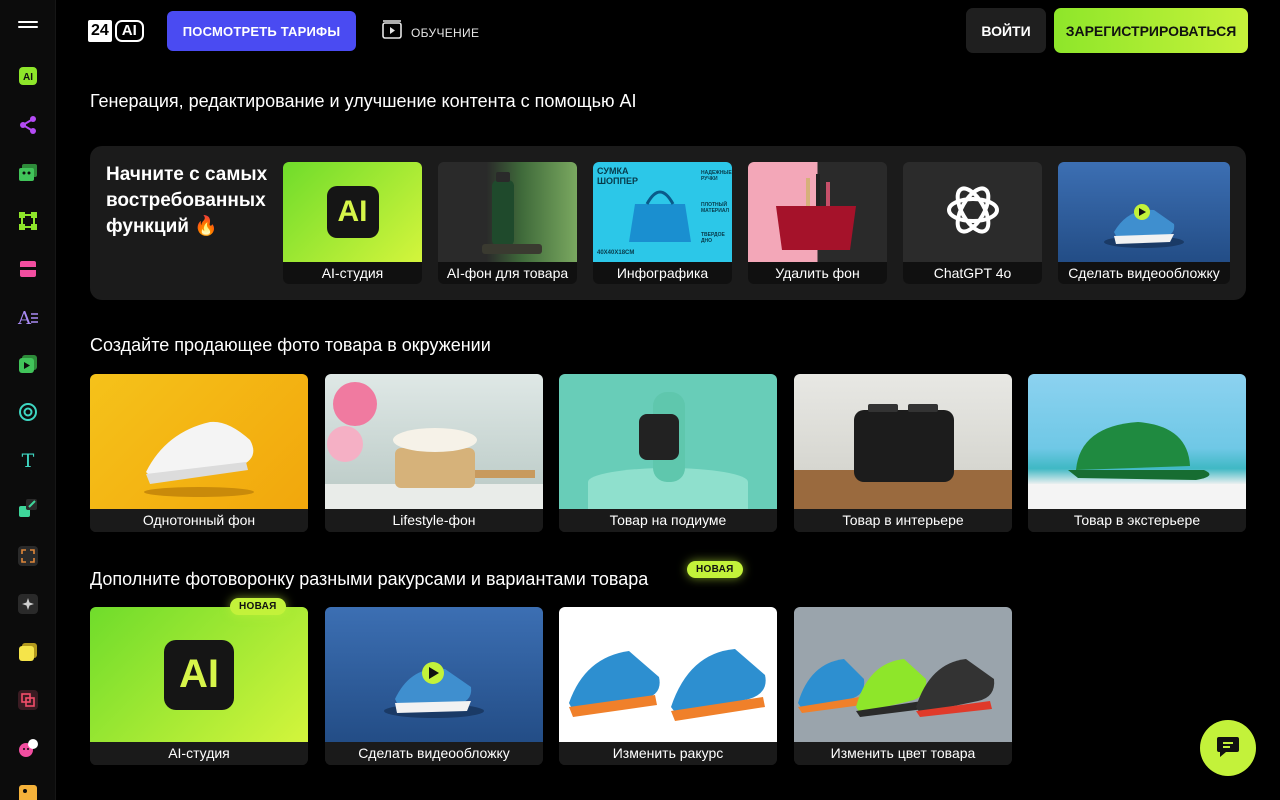 This screenshot has height=800, width=1280. I want to click on sneakers-angle-thumb, so click(668, 674).